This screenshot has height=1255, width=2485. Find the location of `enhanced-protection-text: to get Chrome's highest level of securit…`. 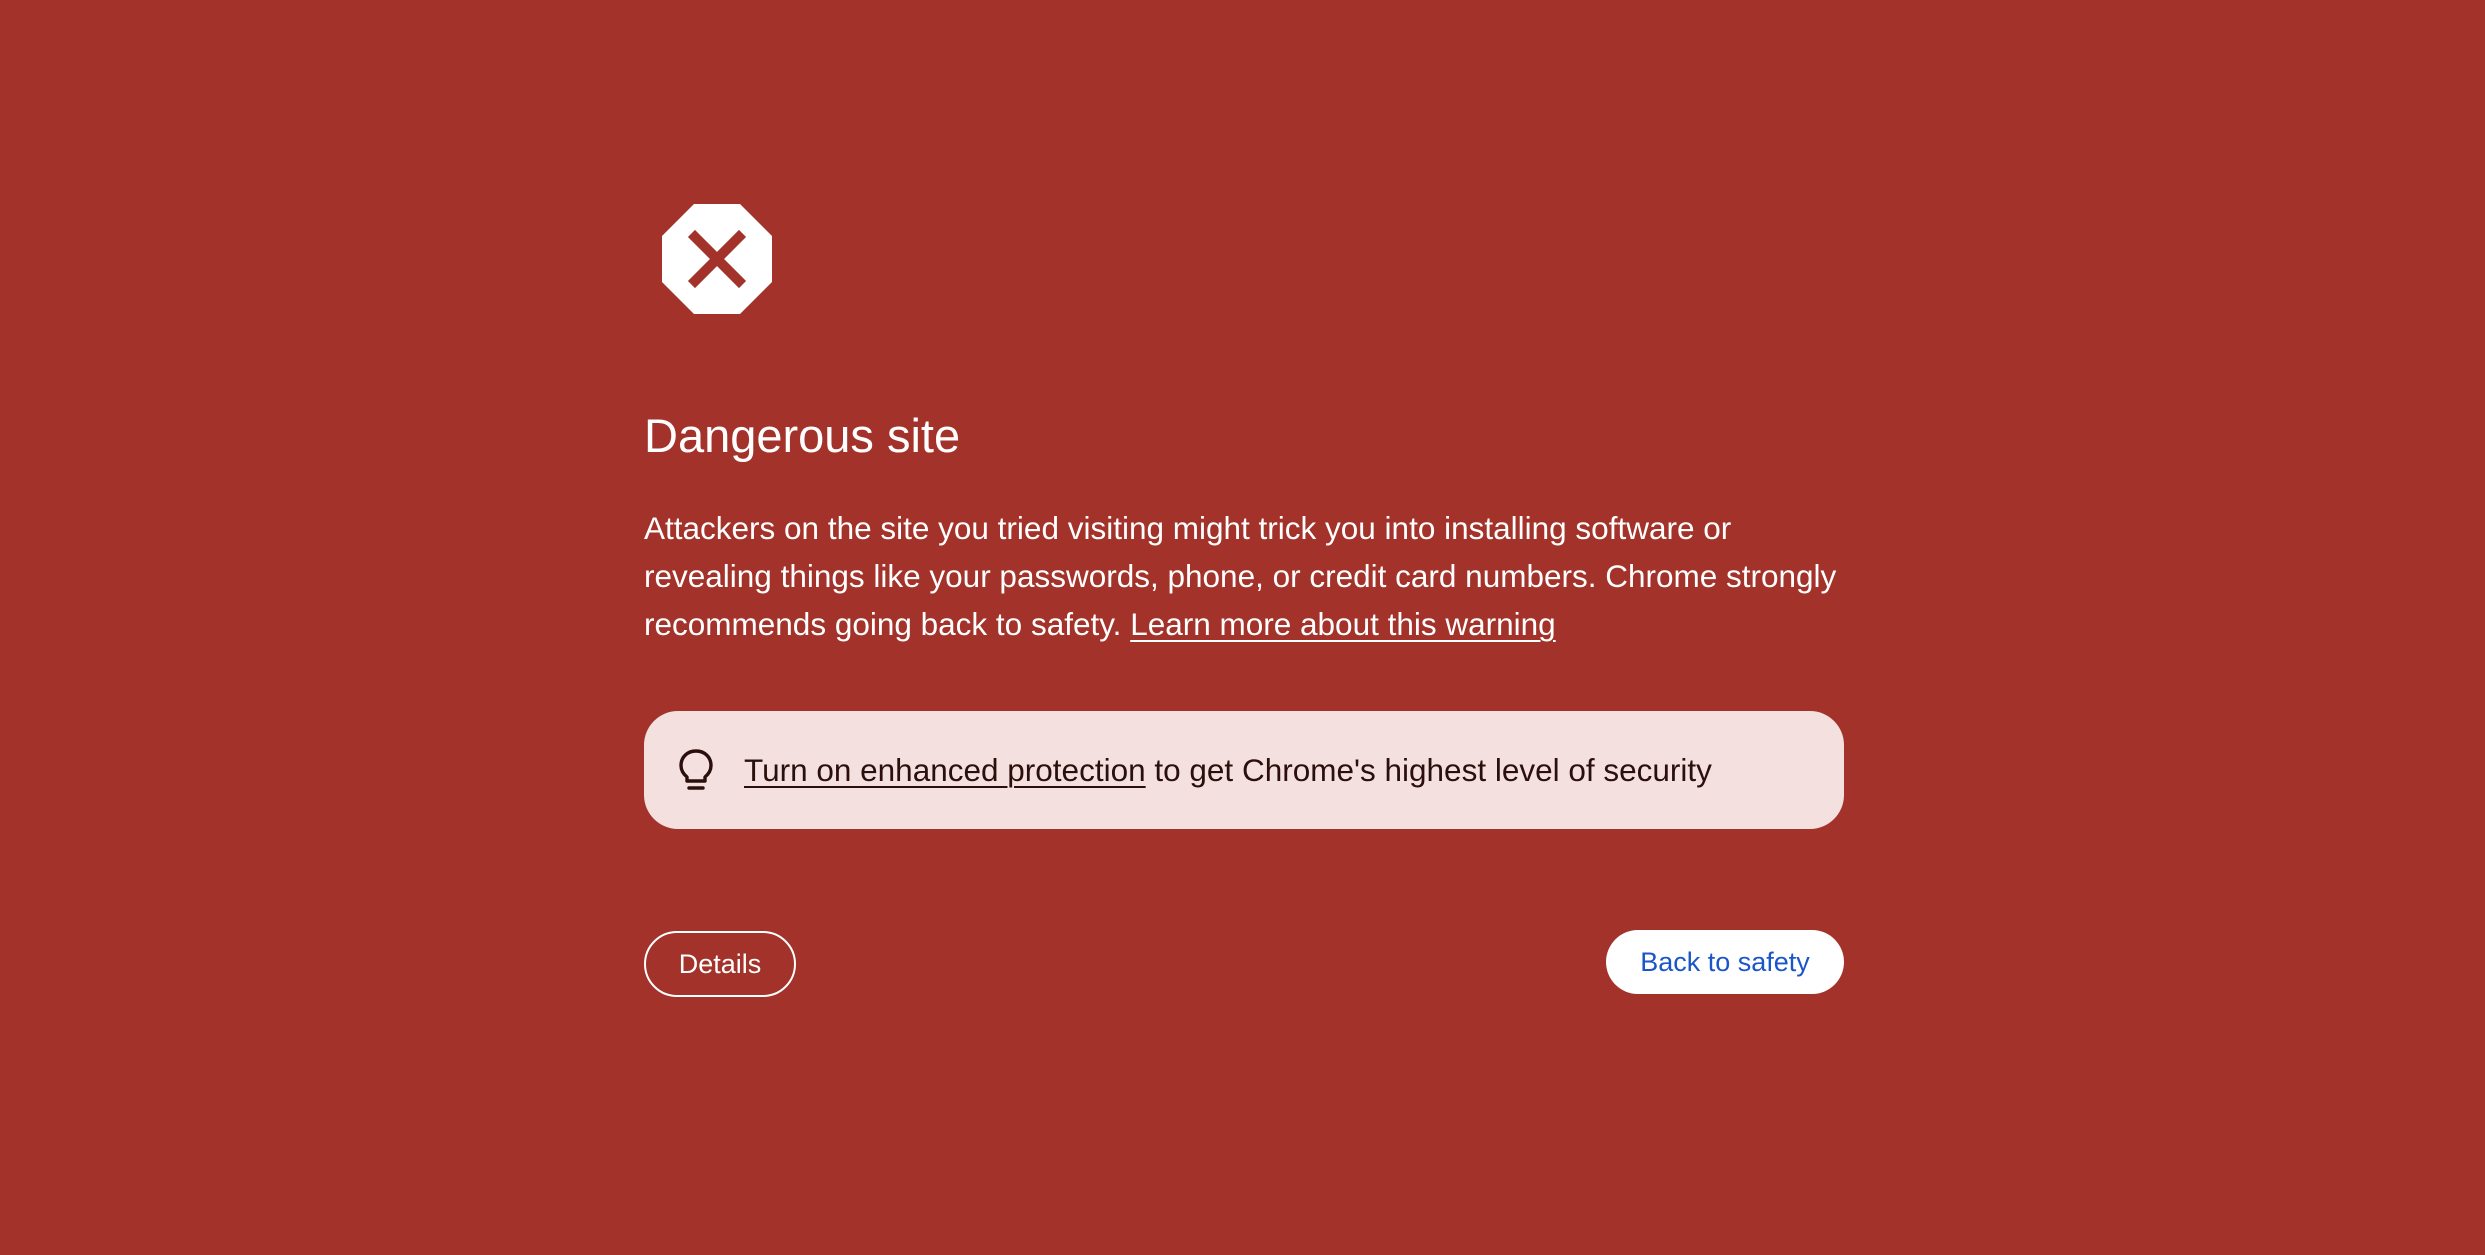

enhanced-protection-text: to get Chrome's highest level of securit… is located at coordinates (1428, 770).